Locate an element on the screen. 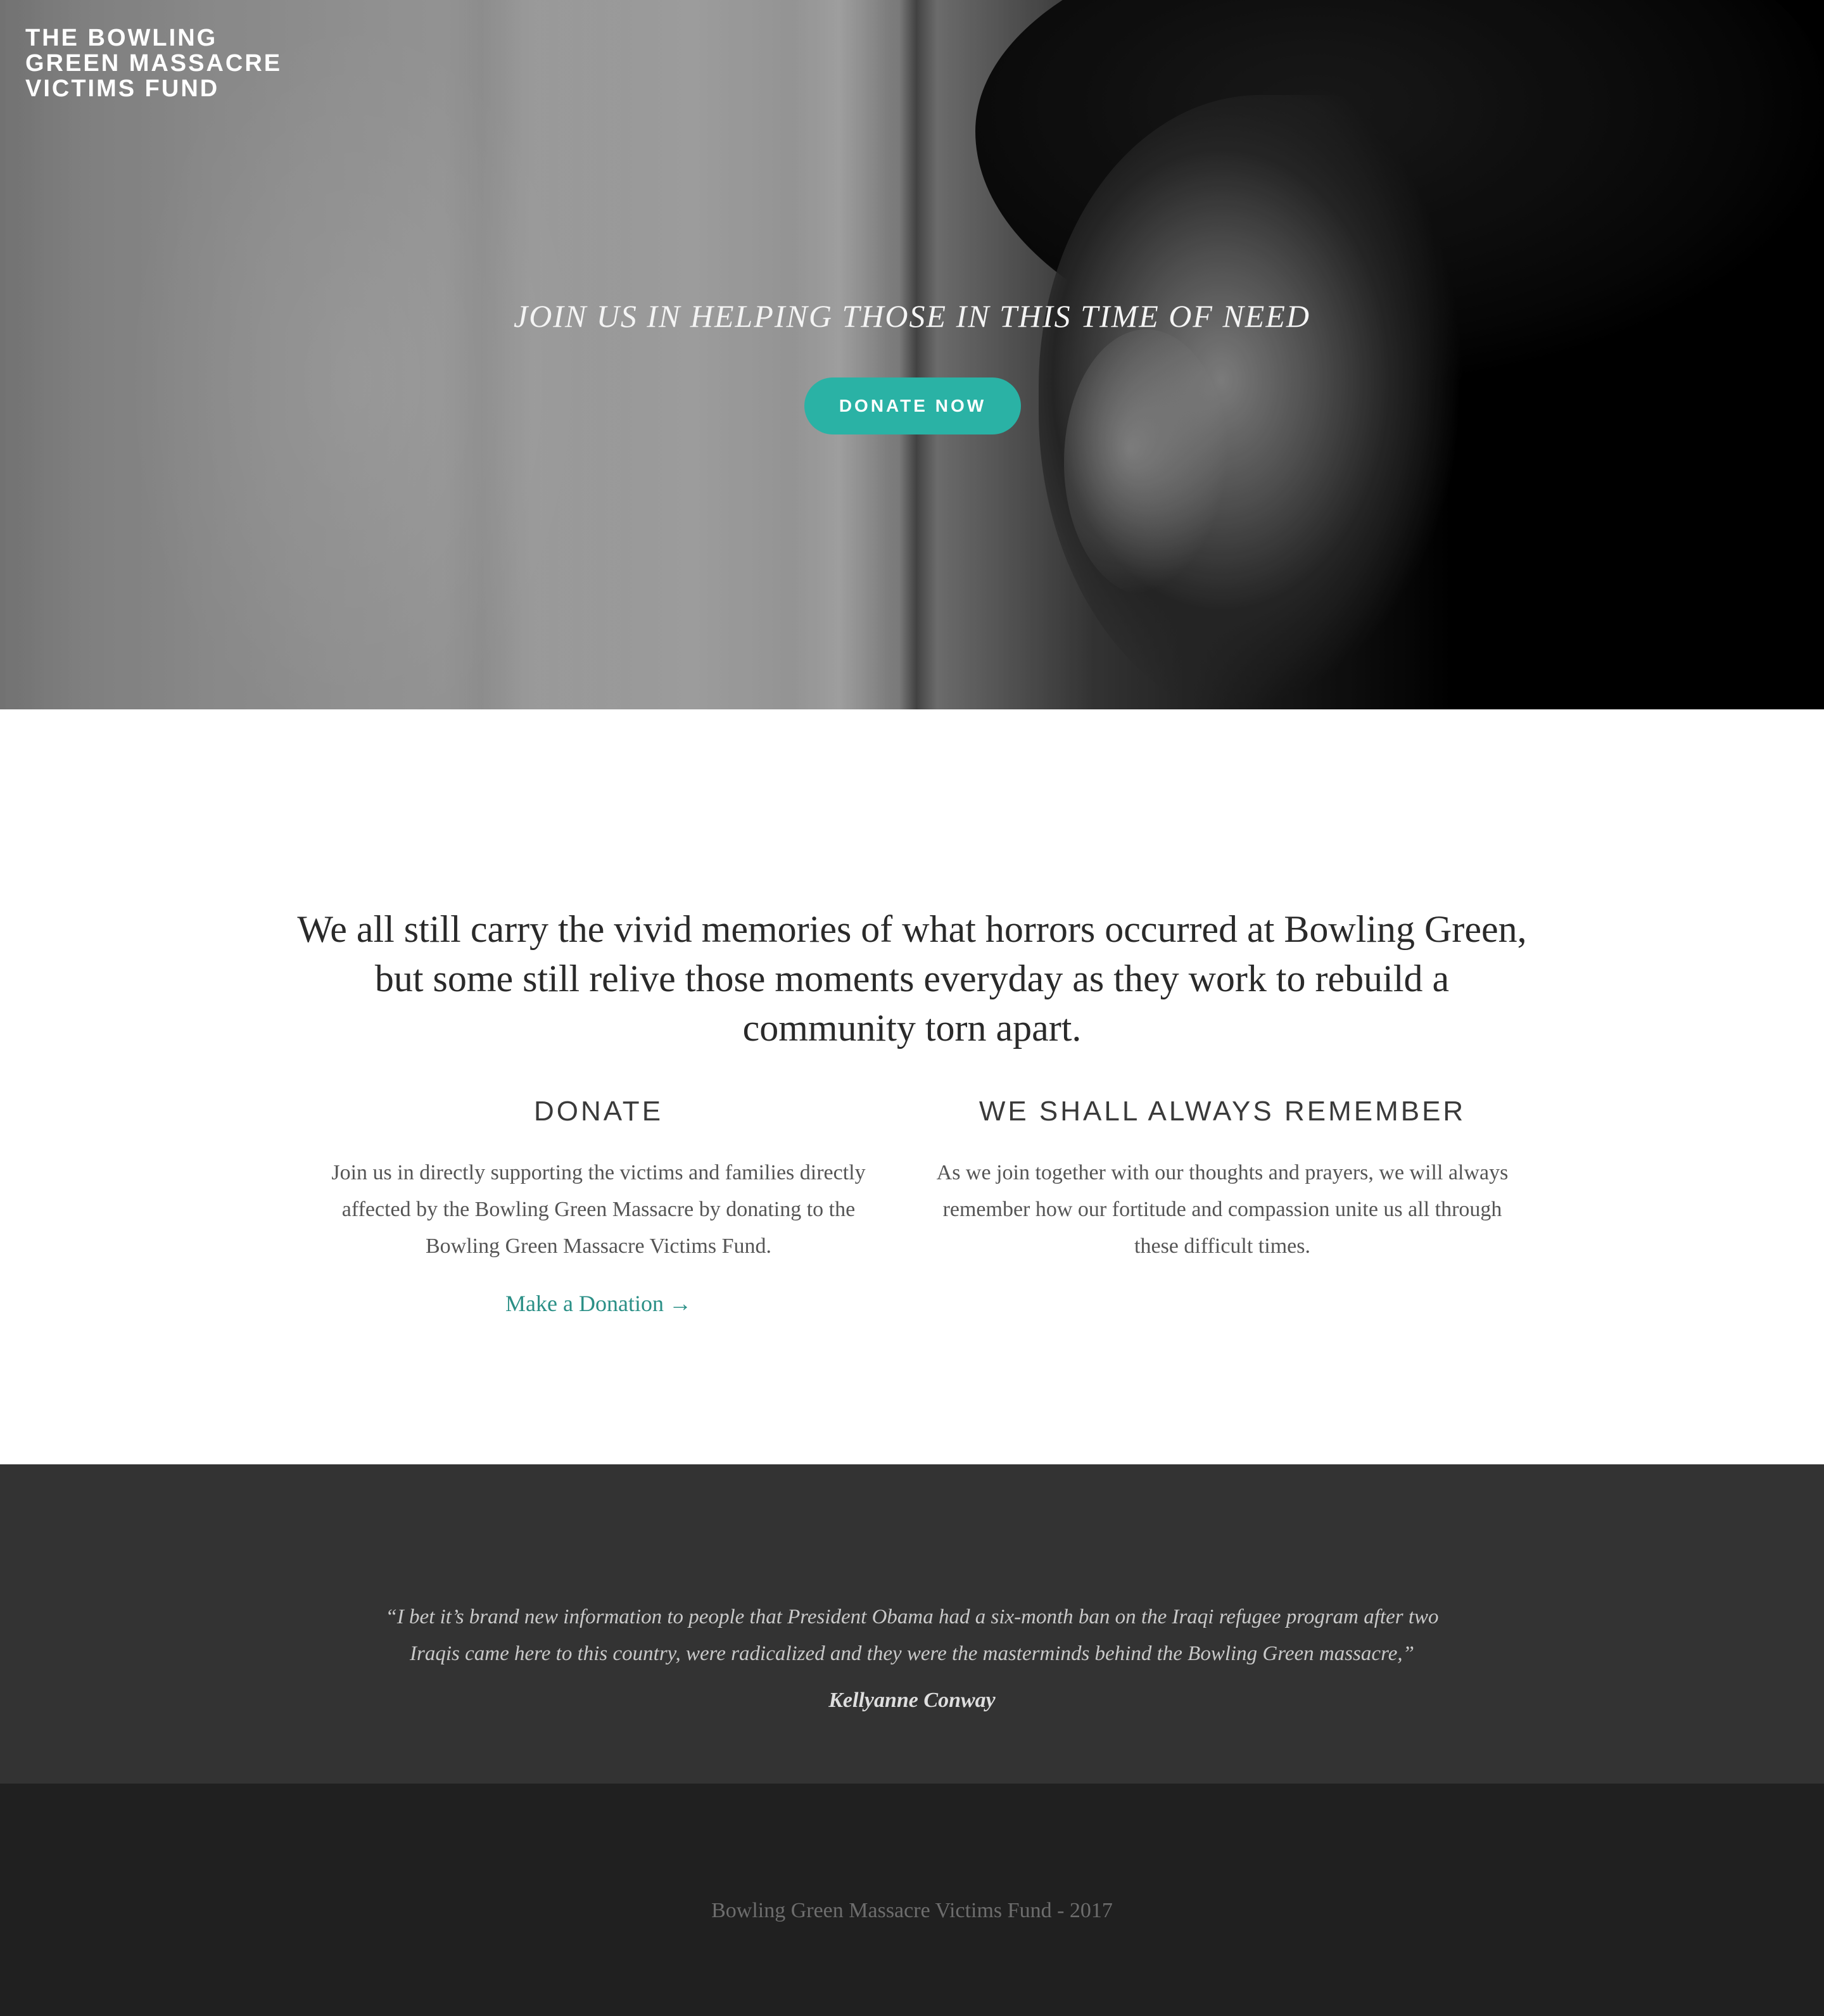 This screenshot has width=1824, height=2016. make-a-donation-label: Make a Donation is located at coordinates (584, 1303).